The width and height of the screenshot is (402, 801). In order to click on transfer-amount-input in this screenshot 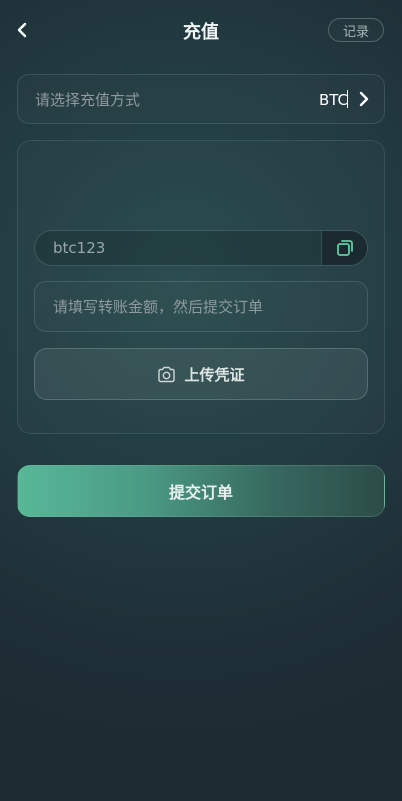, I will do `click(201, 306)`.